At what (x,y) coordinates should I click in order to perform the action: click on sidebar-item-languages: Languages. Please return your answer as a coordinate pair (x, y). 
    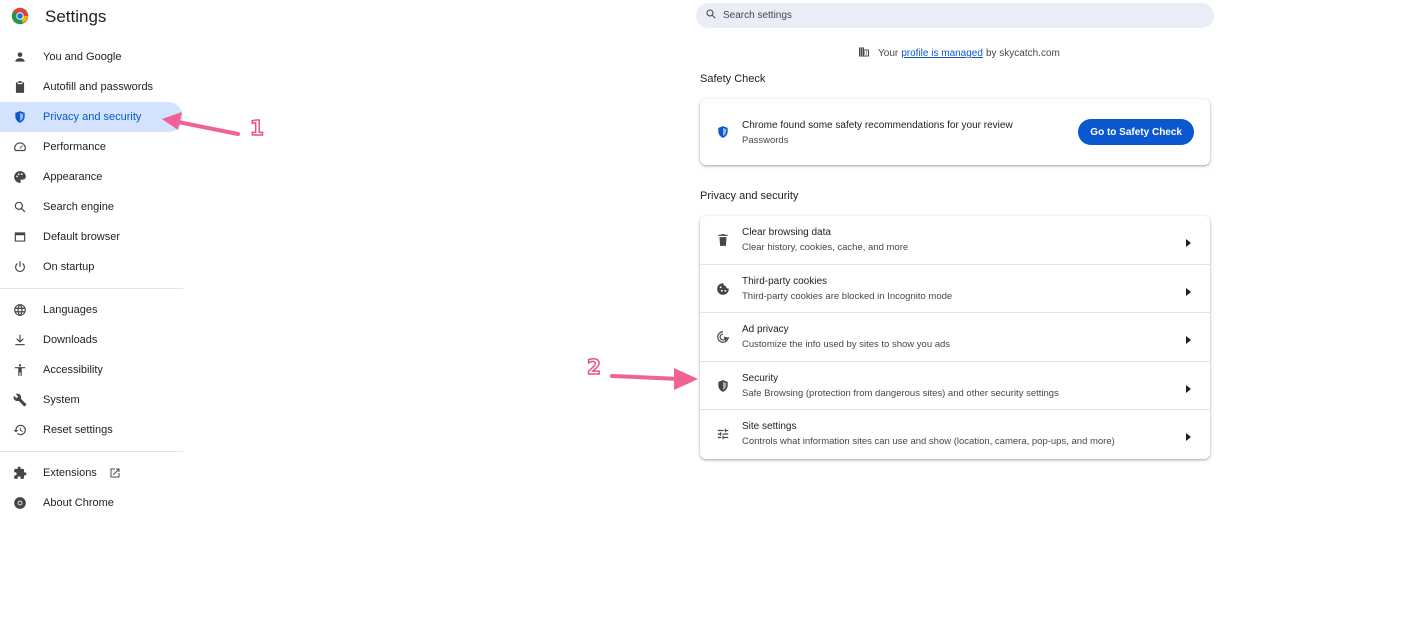
    Looking at the image, I should click on (91, 310).